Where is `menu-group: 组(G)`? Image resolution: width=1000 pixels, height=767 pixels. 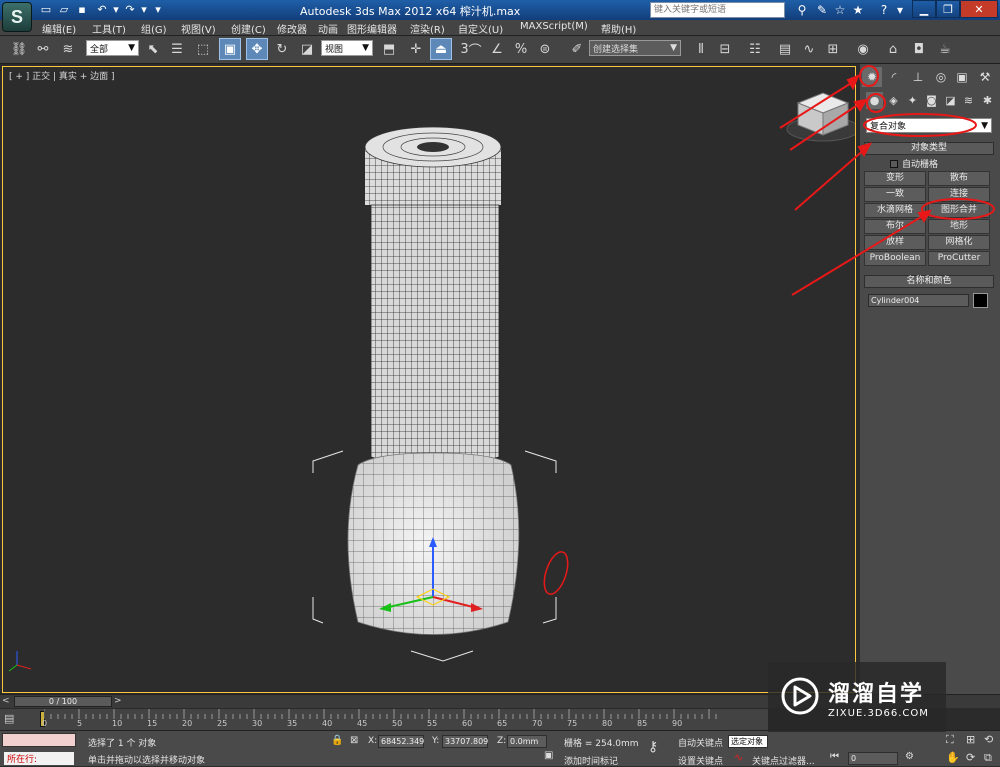 menu-group: 组(G) is located at coordinates (154, 28).